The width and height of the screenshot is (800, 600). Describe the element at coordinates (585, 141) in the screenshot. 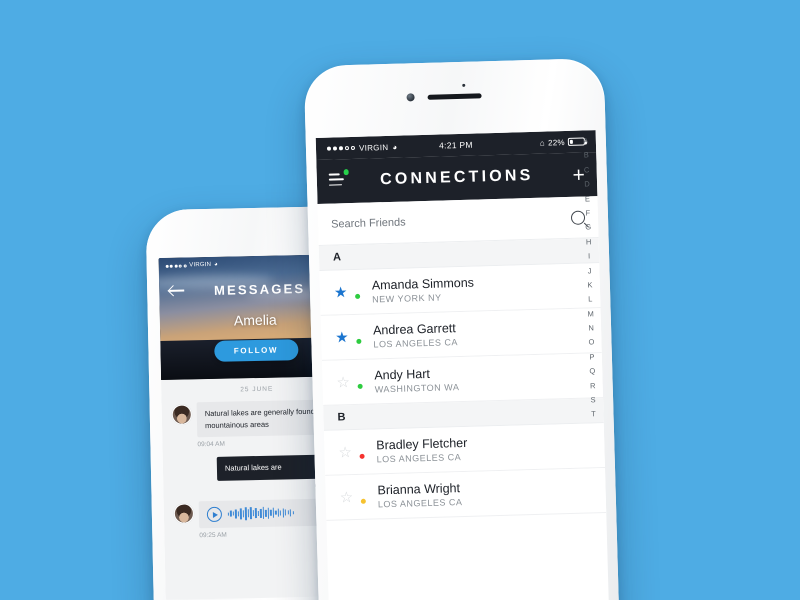

I see `alphabet-index-a: A` at that location.